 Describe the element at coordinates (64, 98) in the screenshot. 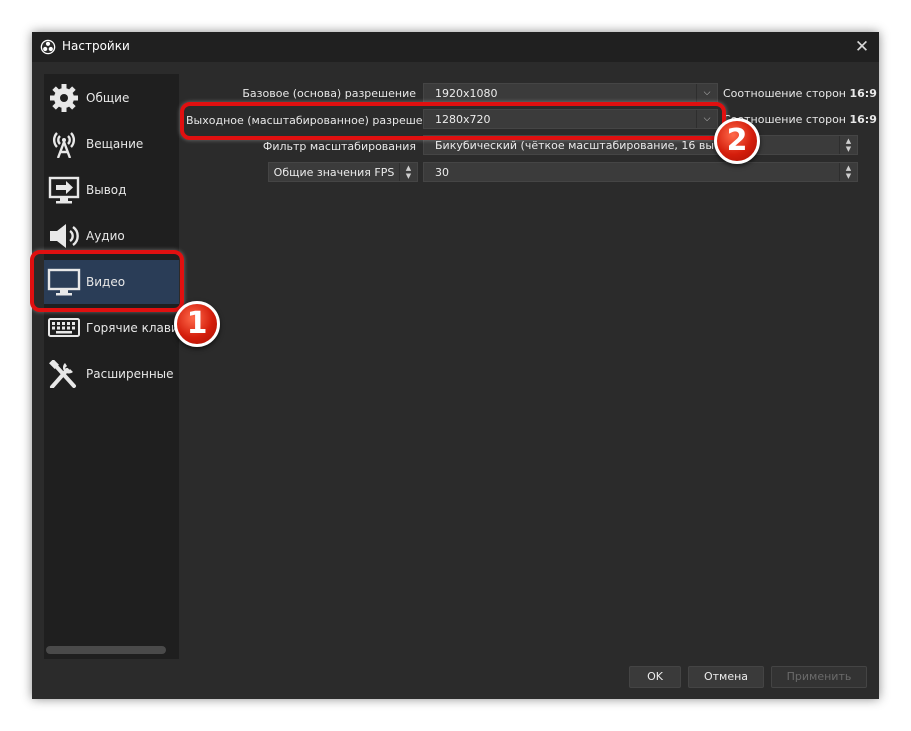

I see `gear-icon` at that location.